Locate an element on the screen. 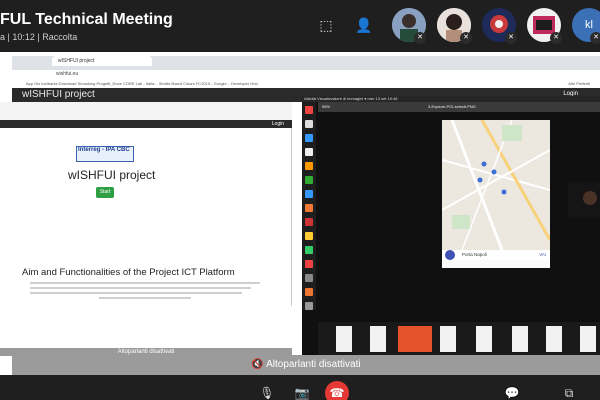 This screenshot has height=400, width=600. remote-dock is located at coordinates (309, 206).